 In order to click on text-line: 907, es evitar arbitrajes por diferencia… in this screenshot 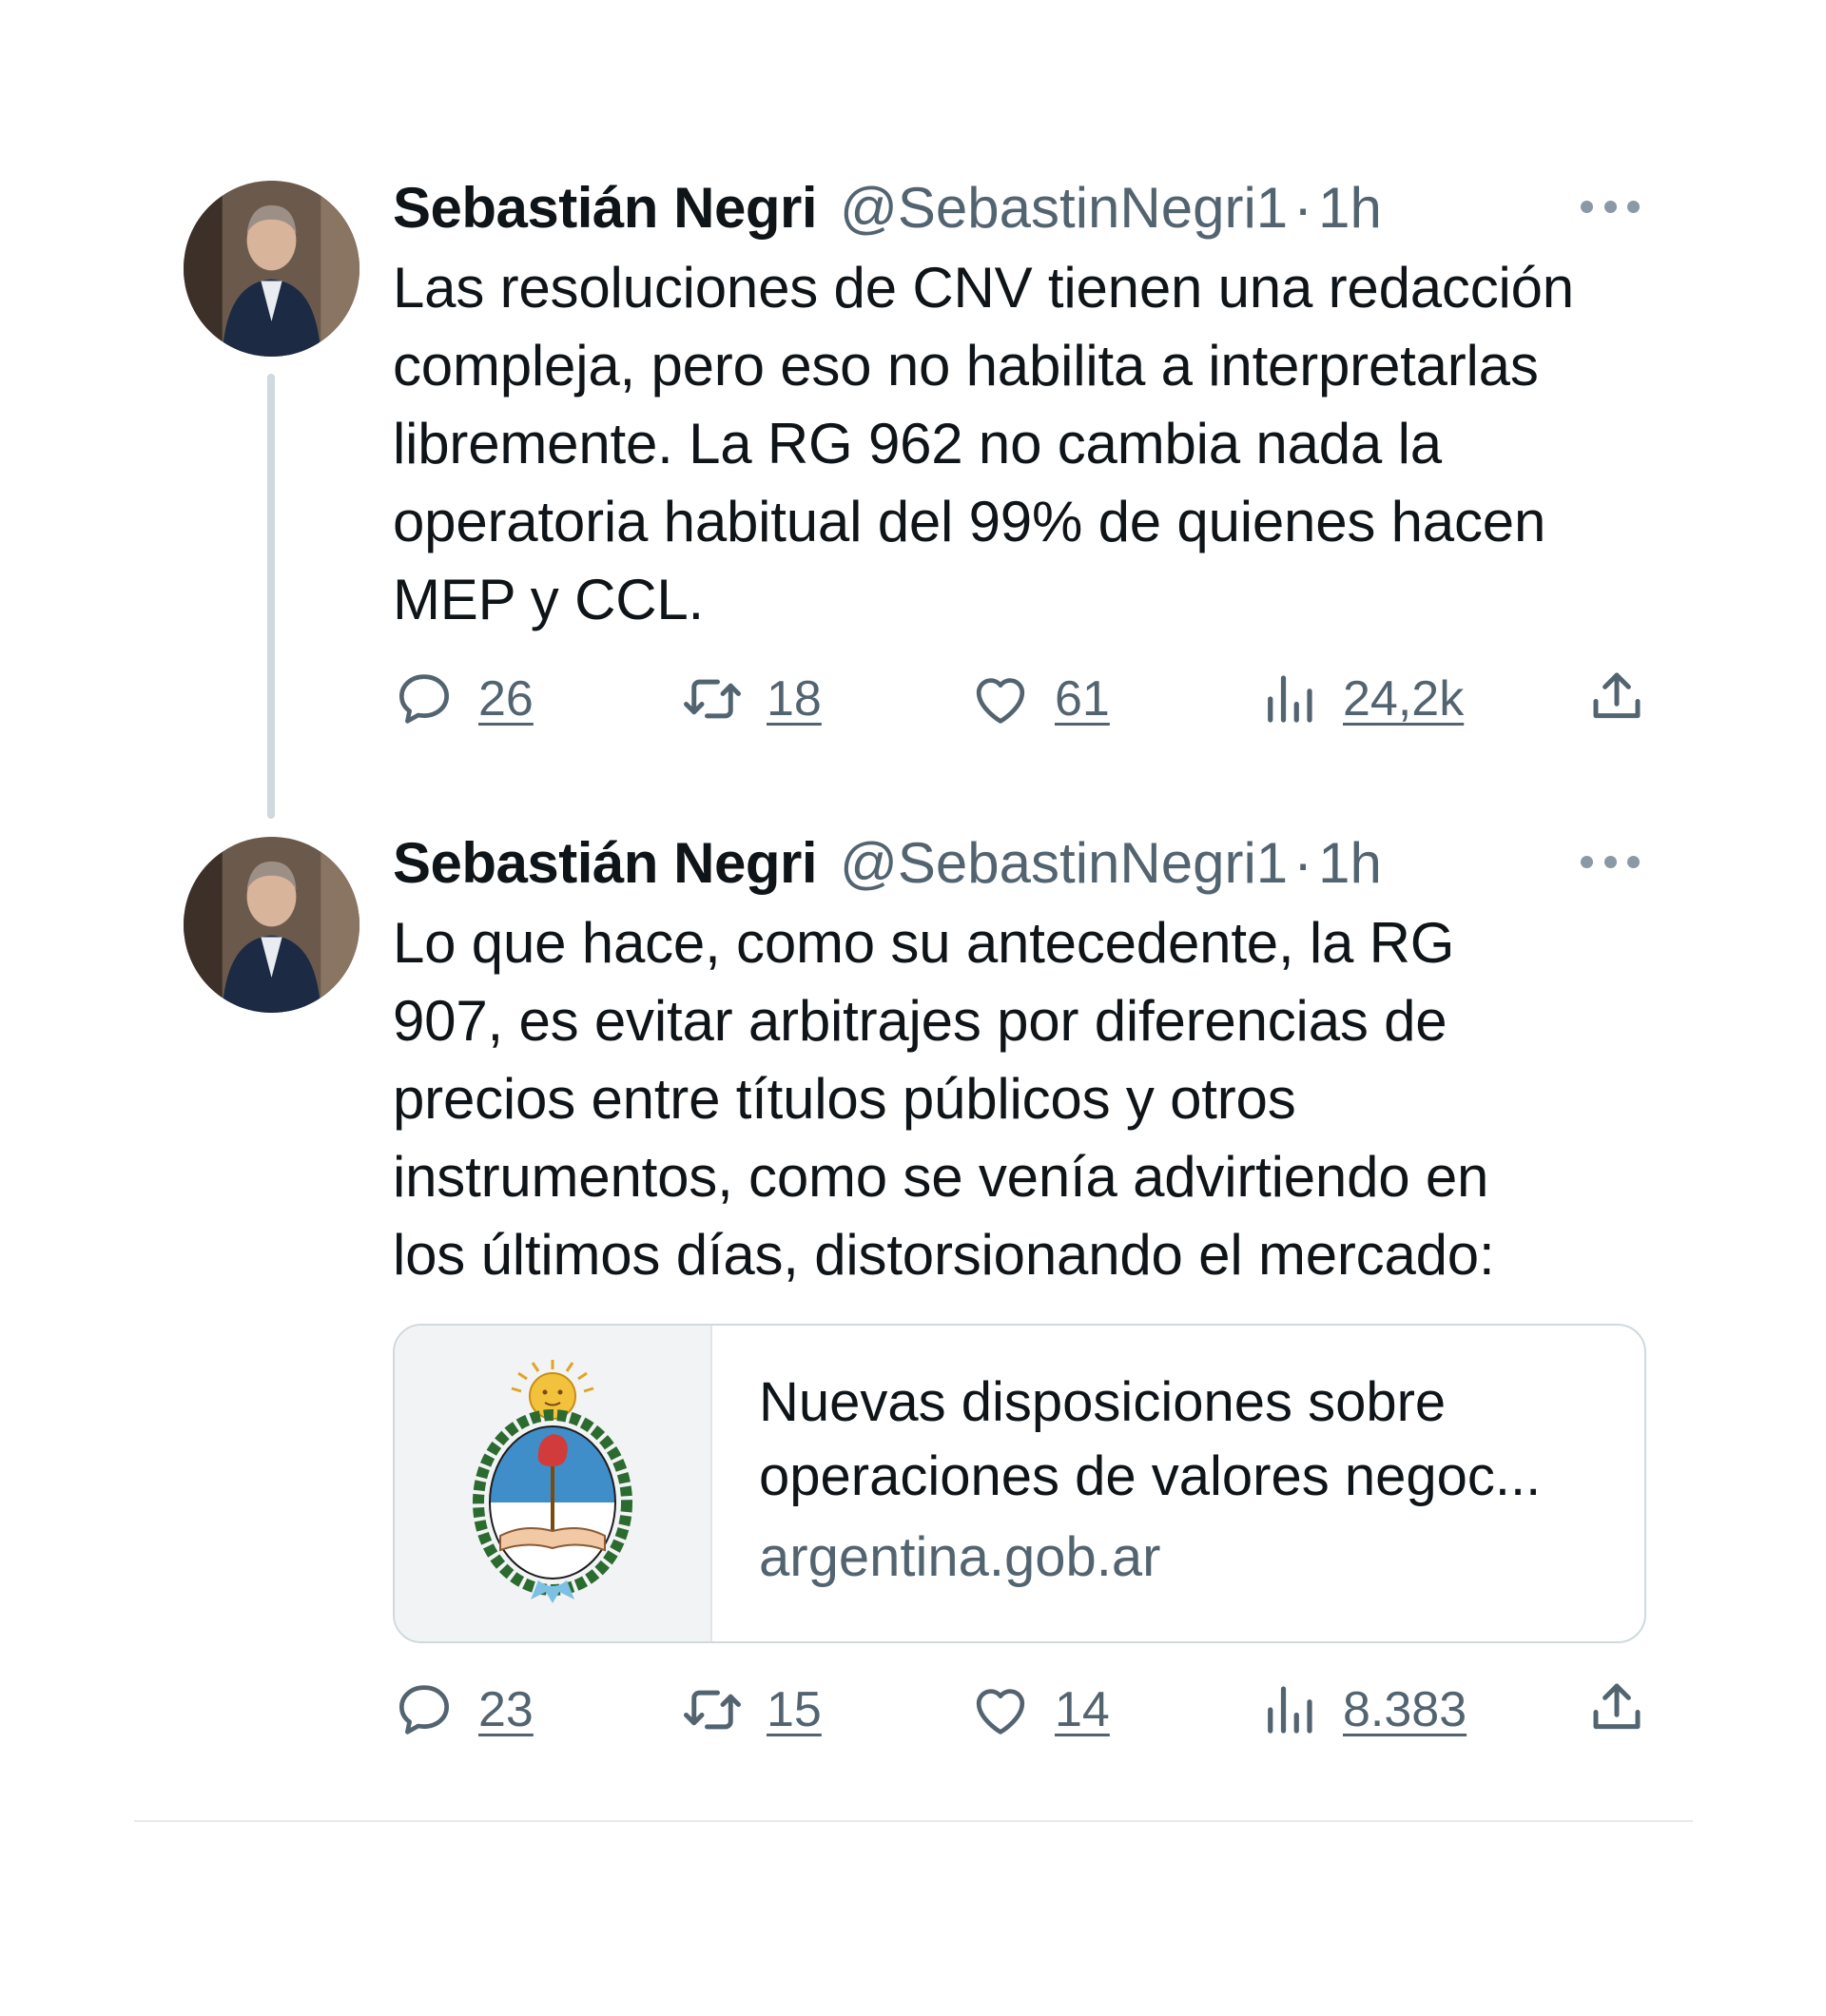, I will do `click(920, 1021)`.